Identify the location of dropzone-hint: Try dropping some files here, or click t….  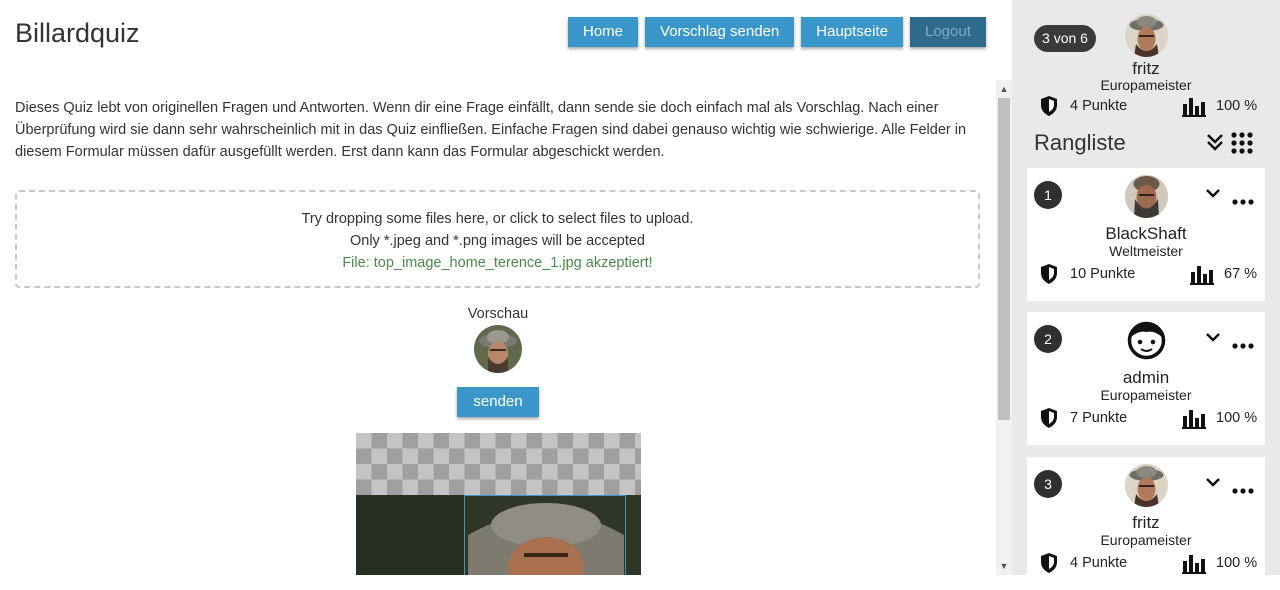
(497, 219).